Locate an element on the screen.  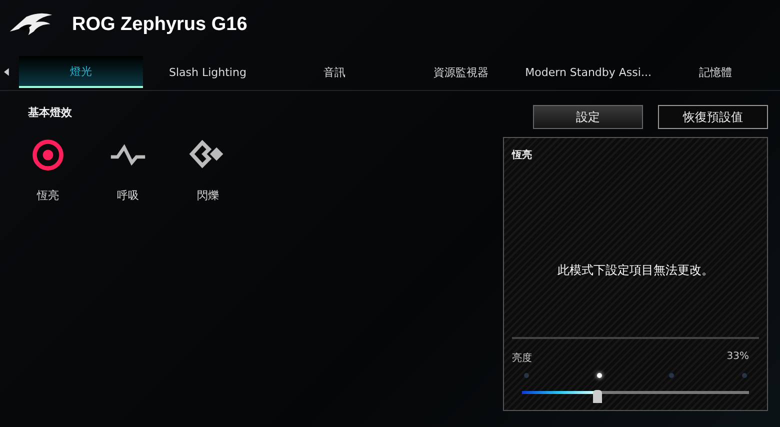
effect-option: 呼吸 is located at coordinates (128, 169).